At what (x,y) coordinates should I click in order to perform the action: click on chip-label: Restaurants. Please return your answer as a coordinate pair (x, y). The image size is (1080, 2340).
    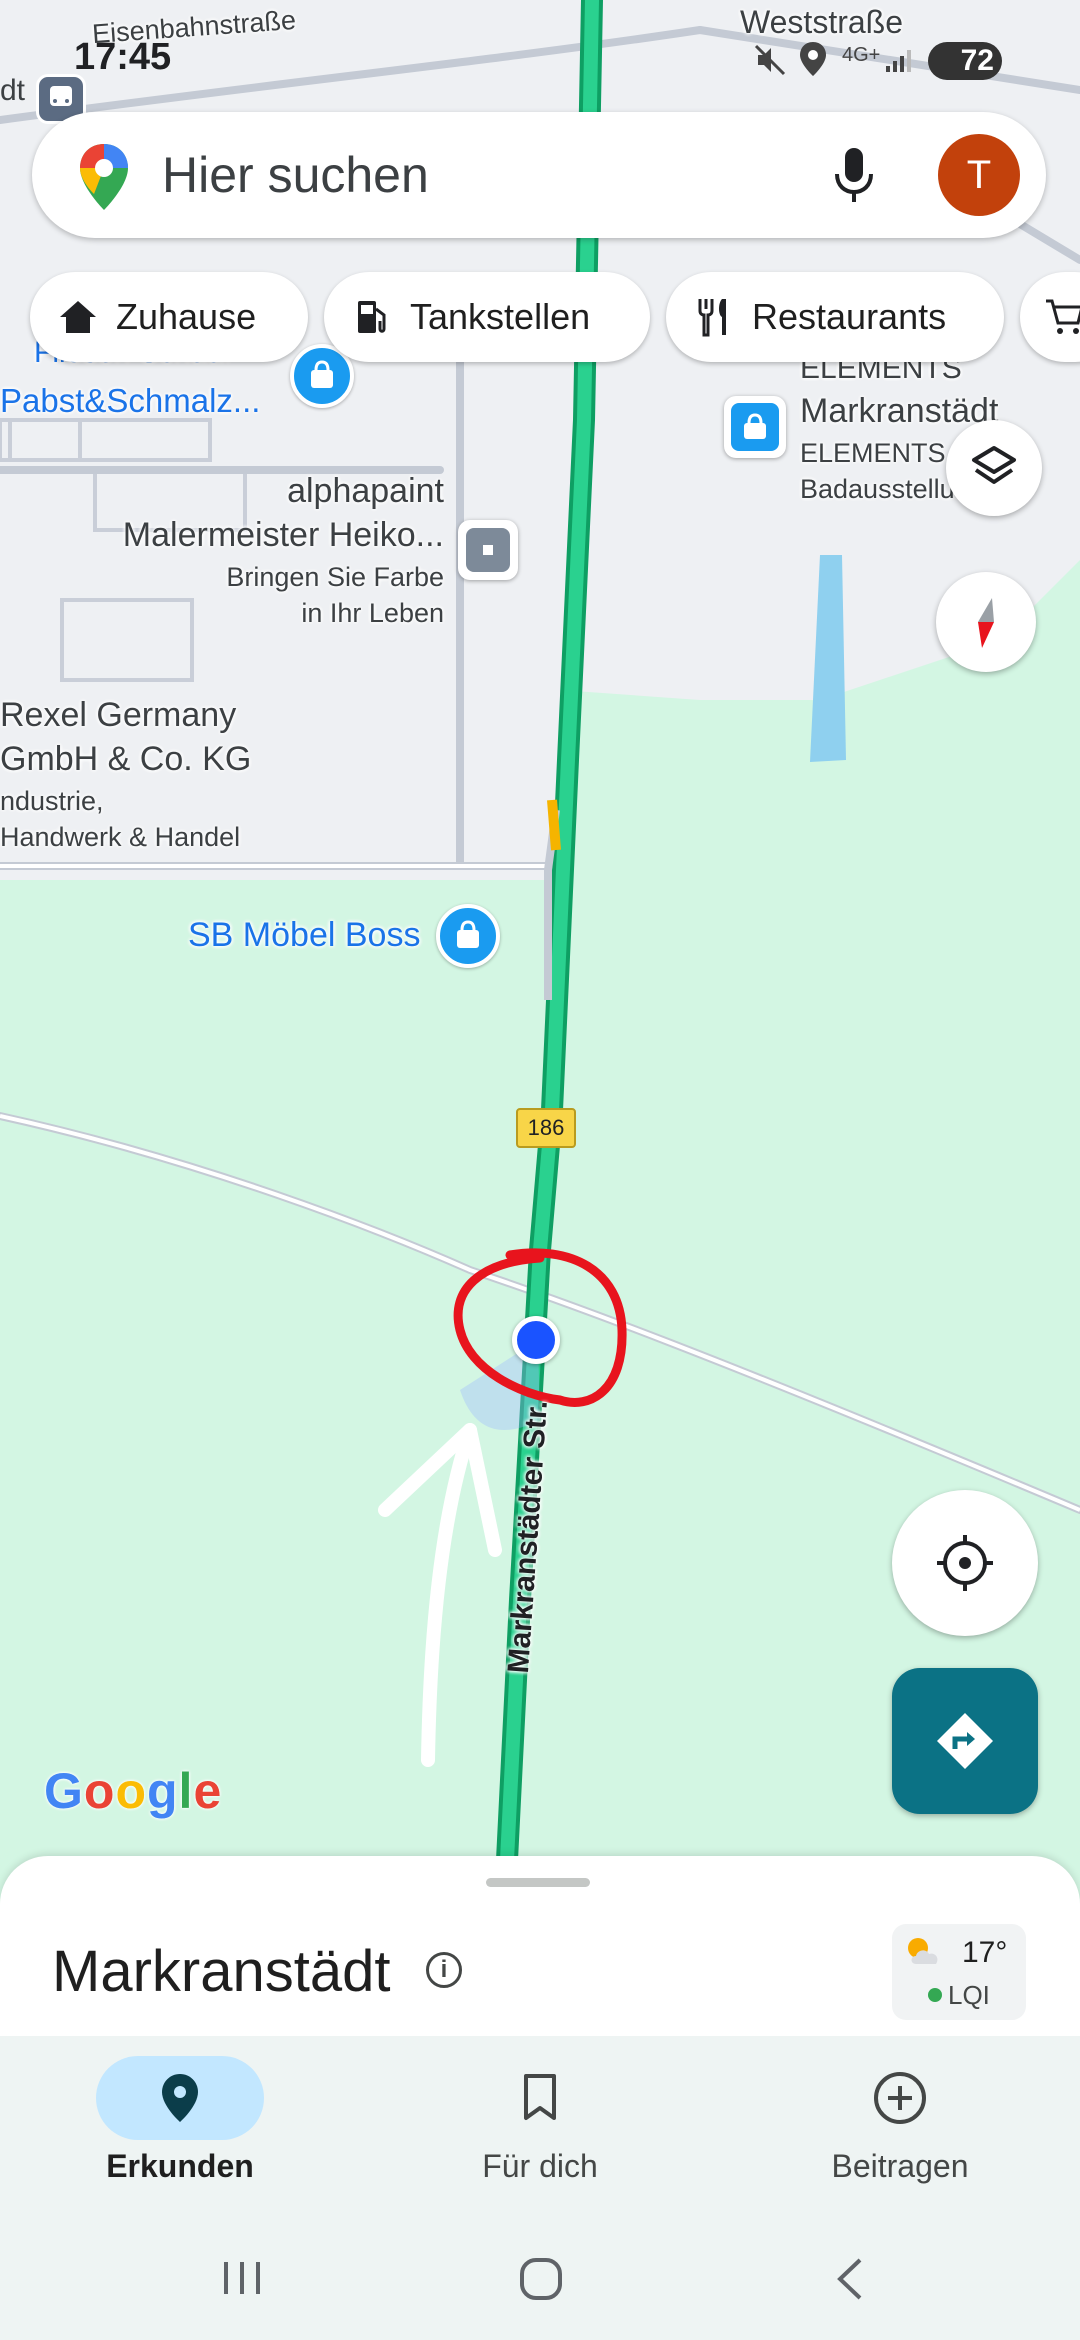
    Looking at the image, I should click on (849, 316).